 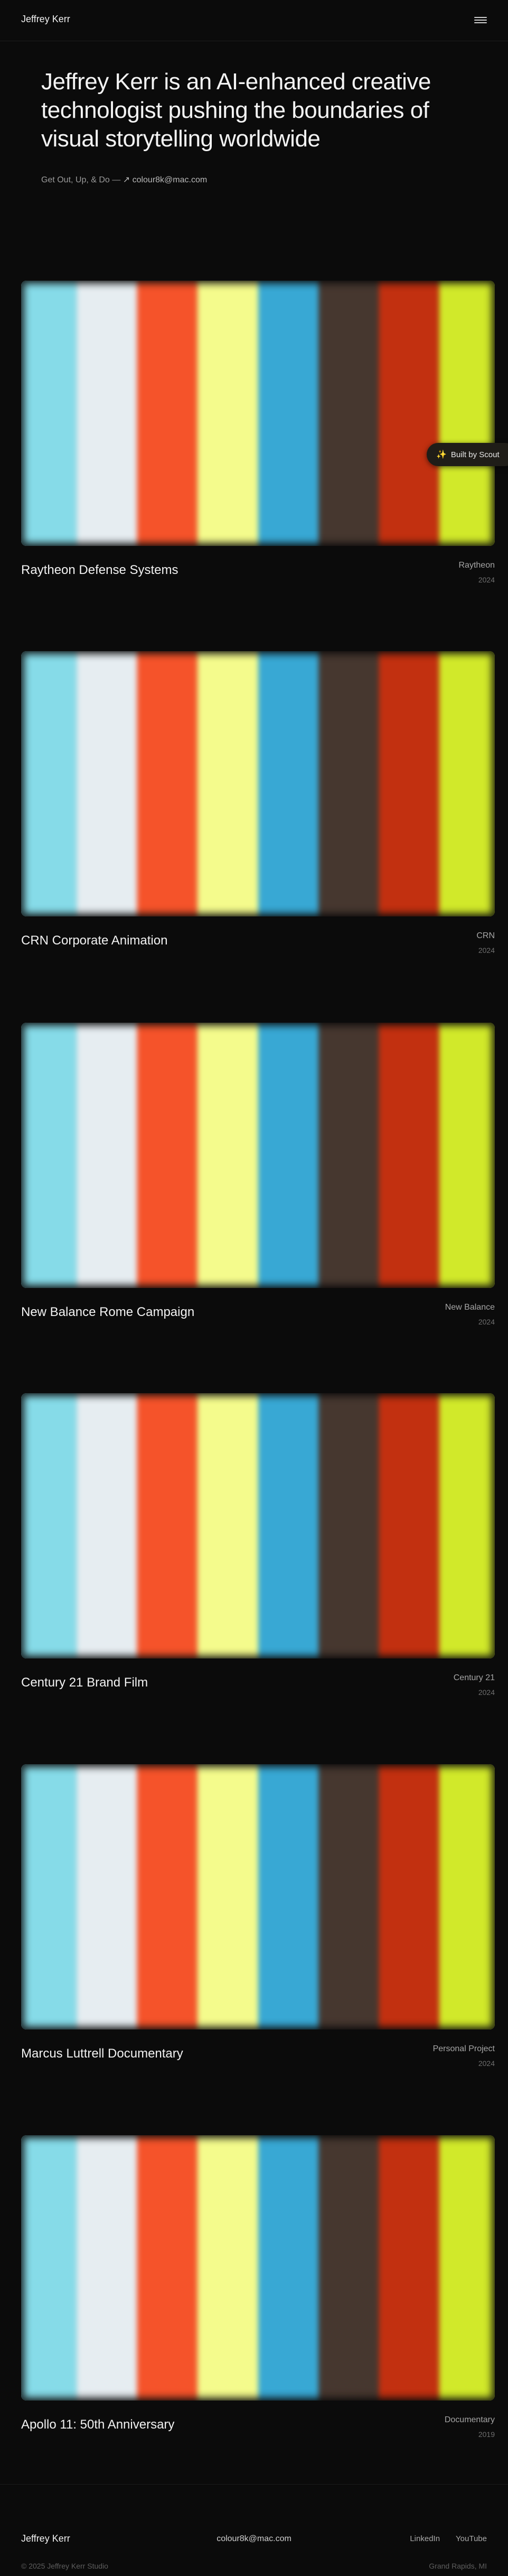 What do you see at coordinates (258, 577) in the screenshot?
I see `project-meta: Raytheon Defense Systems Raytheon 2024` at bounding box center [258, 577].